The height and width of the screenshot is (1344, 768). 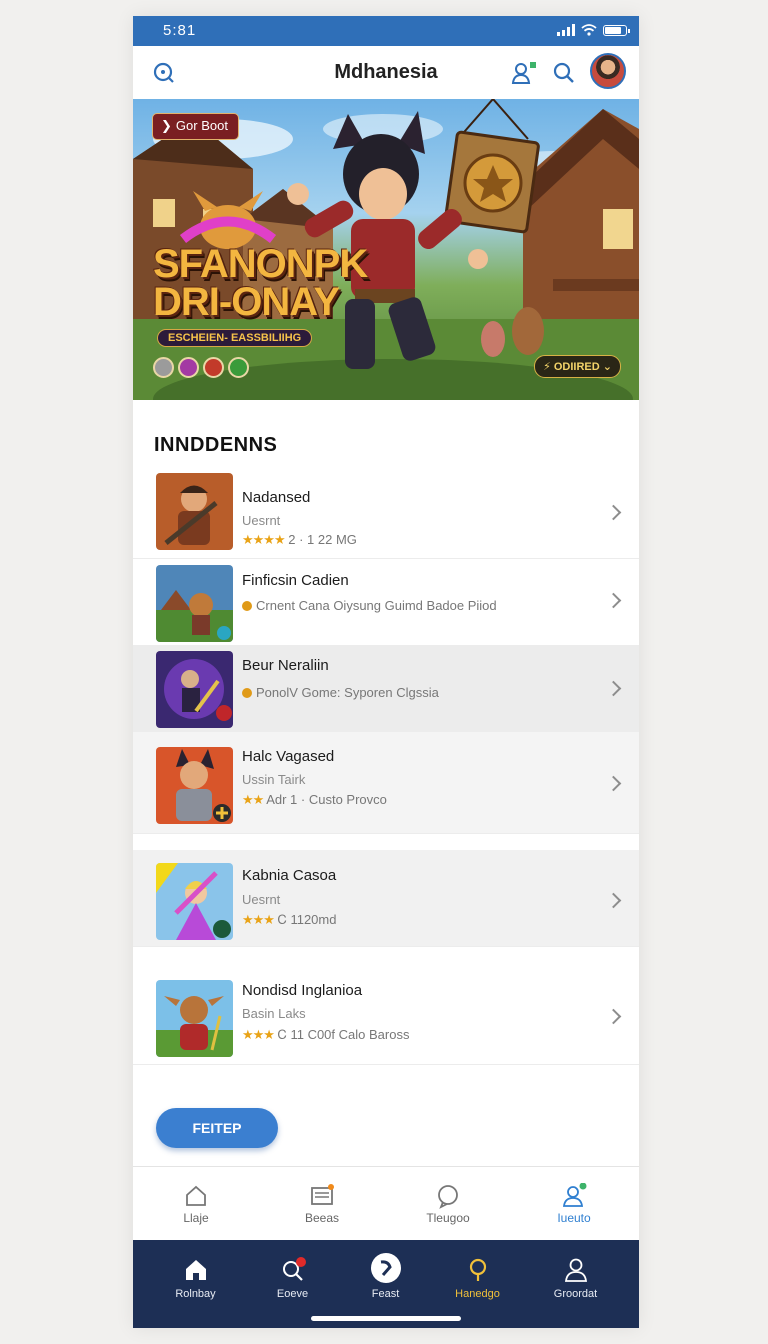 What do you see at coordinates (477, 1269) in the screenshot?
I see `pin-icon` at bounding box center [477, 1269].